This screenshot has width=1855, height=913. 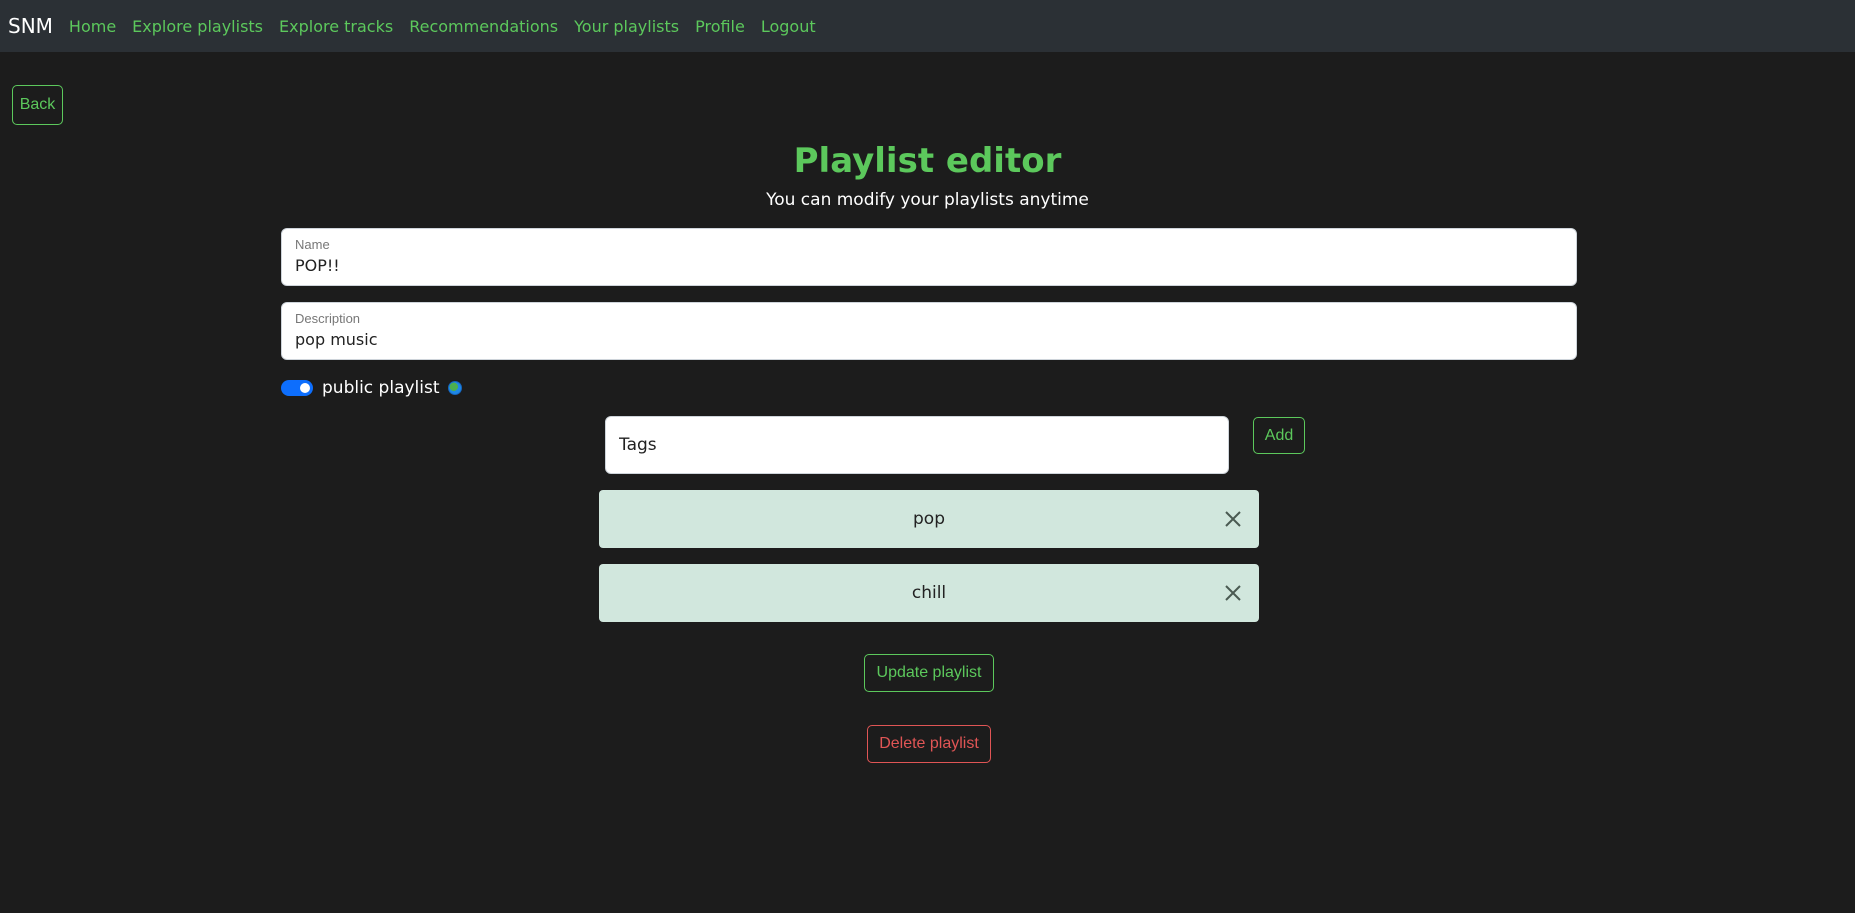 I want to click on nav-link-logout: Logout, so click(x=788, y=26).